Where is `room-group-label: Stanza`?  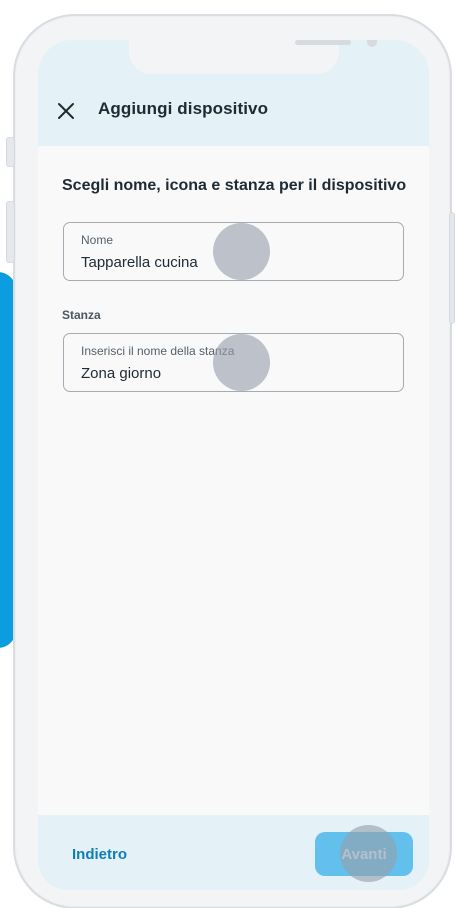 room-group-label: Stanza is located at coordinates (81, 315).